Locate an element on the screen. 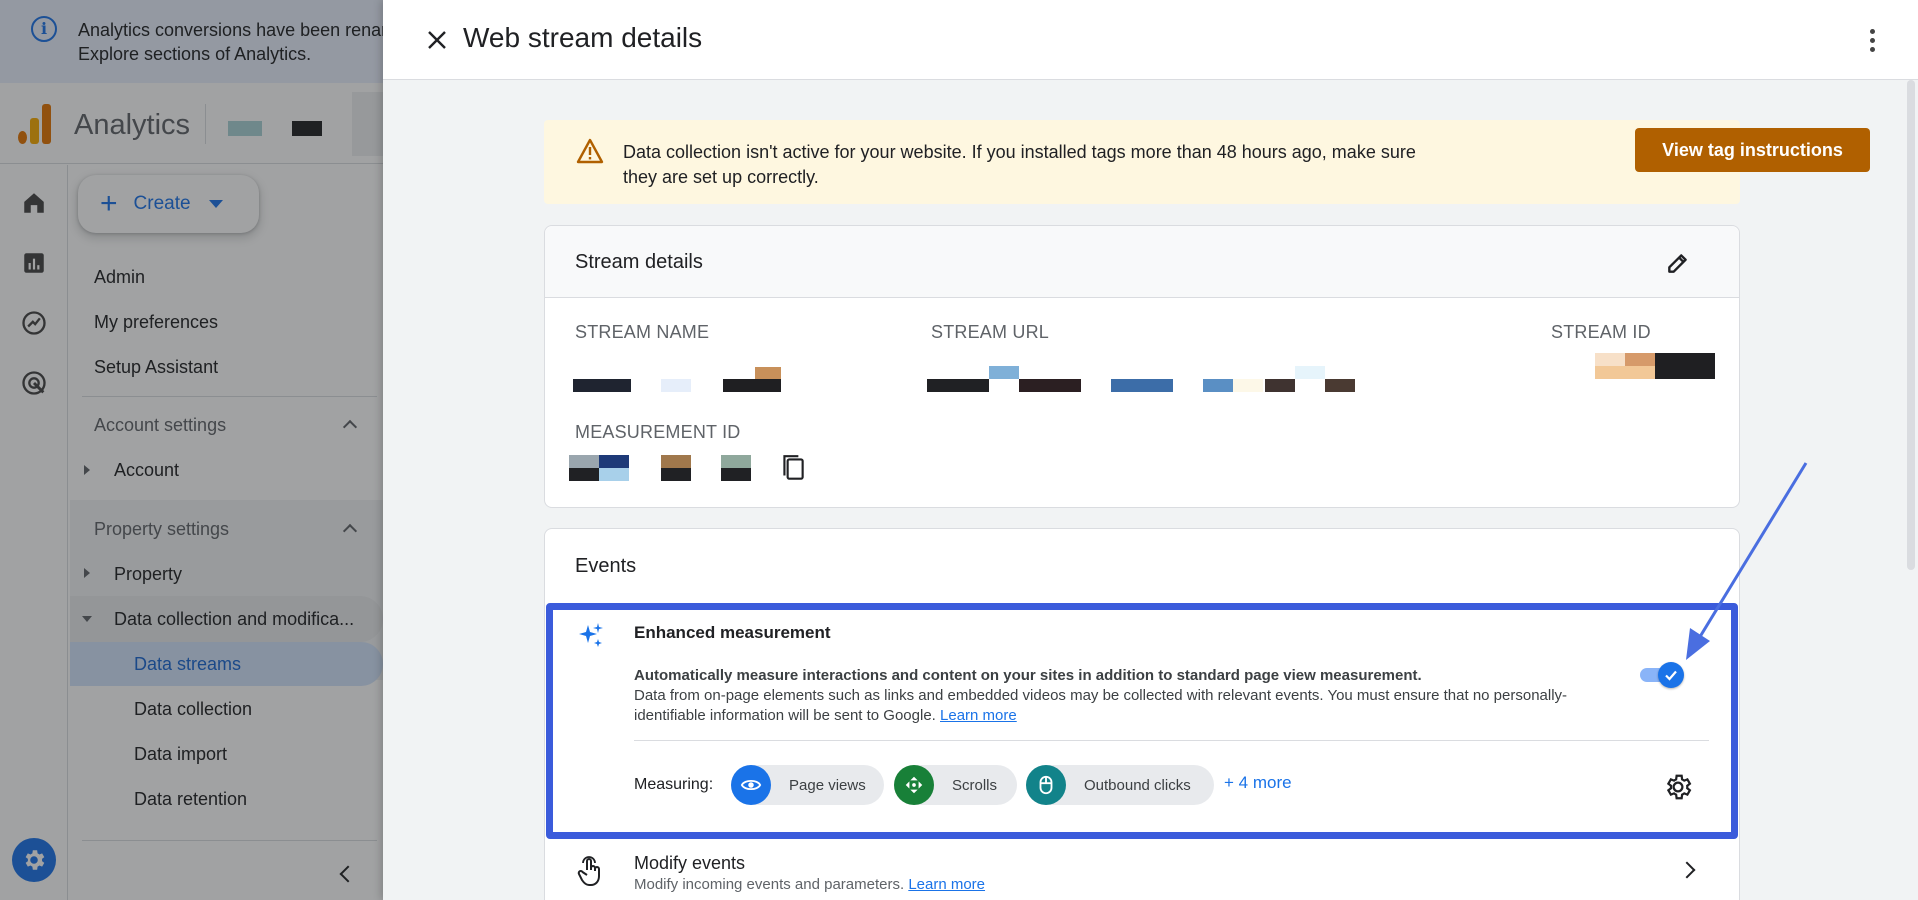  close-icon is located at coordinates (437, 40).